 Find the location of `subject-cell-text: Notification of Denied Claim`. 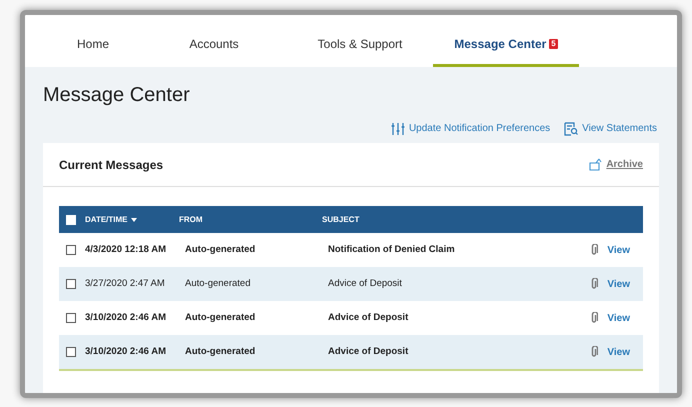

subject-cell-text: Notification of Denied Claim is located at coordinates (392, 249).